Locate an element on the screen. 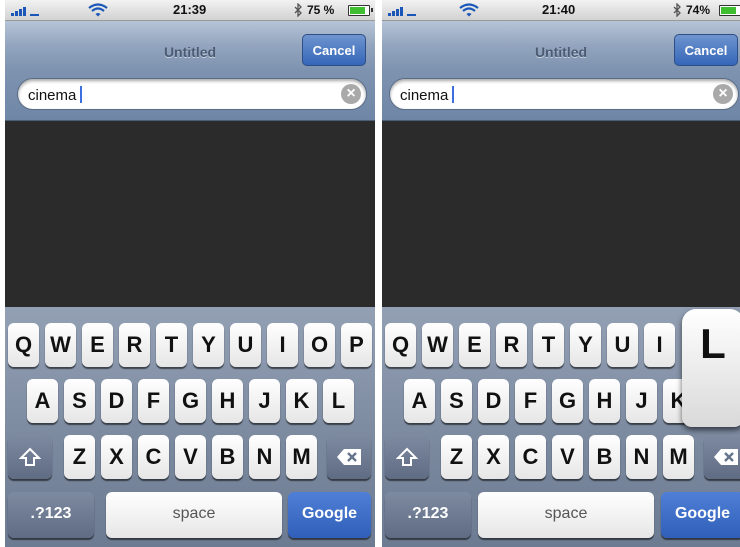  status-time: 21:40 is located at coordinates (559, 9).